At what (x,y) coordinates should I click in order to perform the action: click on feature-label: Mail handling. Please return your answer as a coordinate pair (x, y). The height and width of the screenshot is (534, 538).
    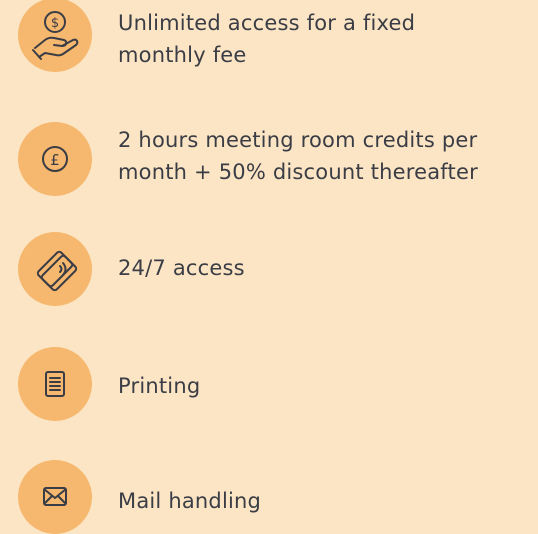
    Looking at the image, I should click on (190, 501).